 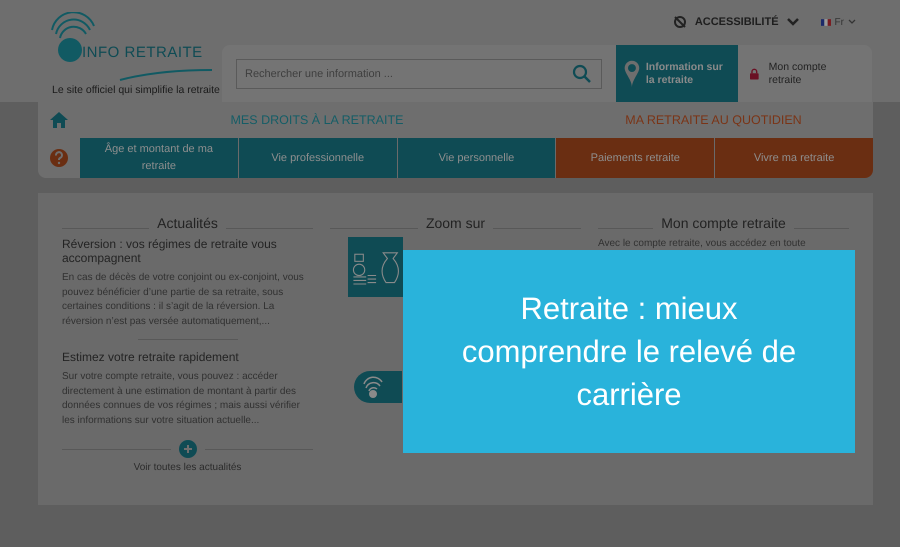 I want to click on flag-icon, so click(x=825, y=22).